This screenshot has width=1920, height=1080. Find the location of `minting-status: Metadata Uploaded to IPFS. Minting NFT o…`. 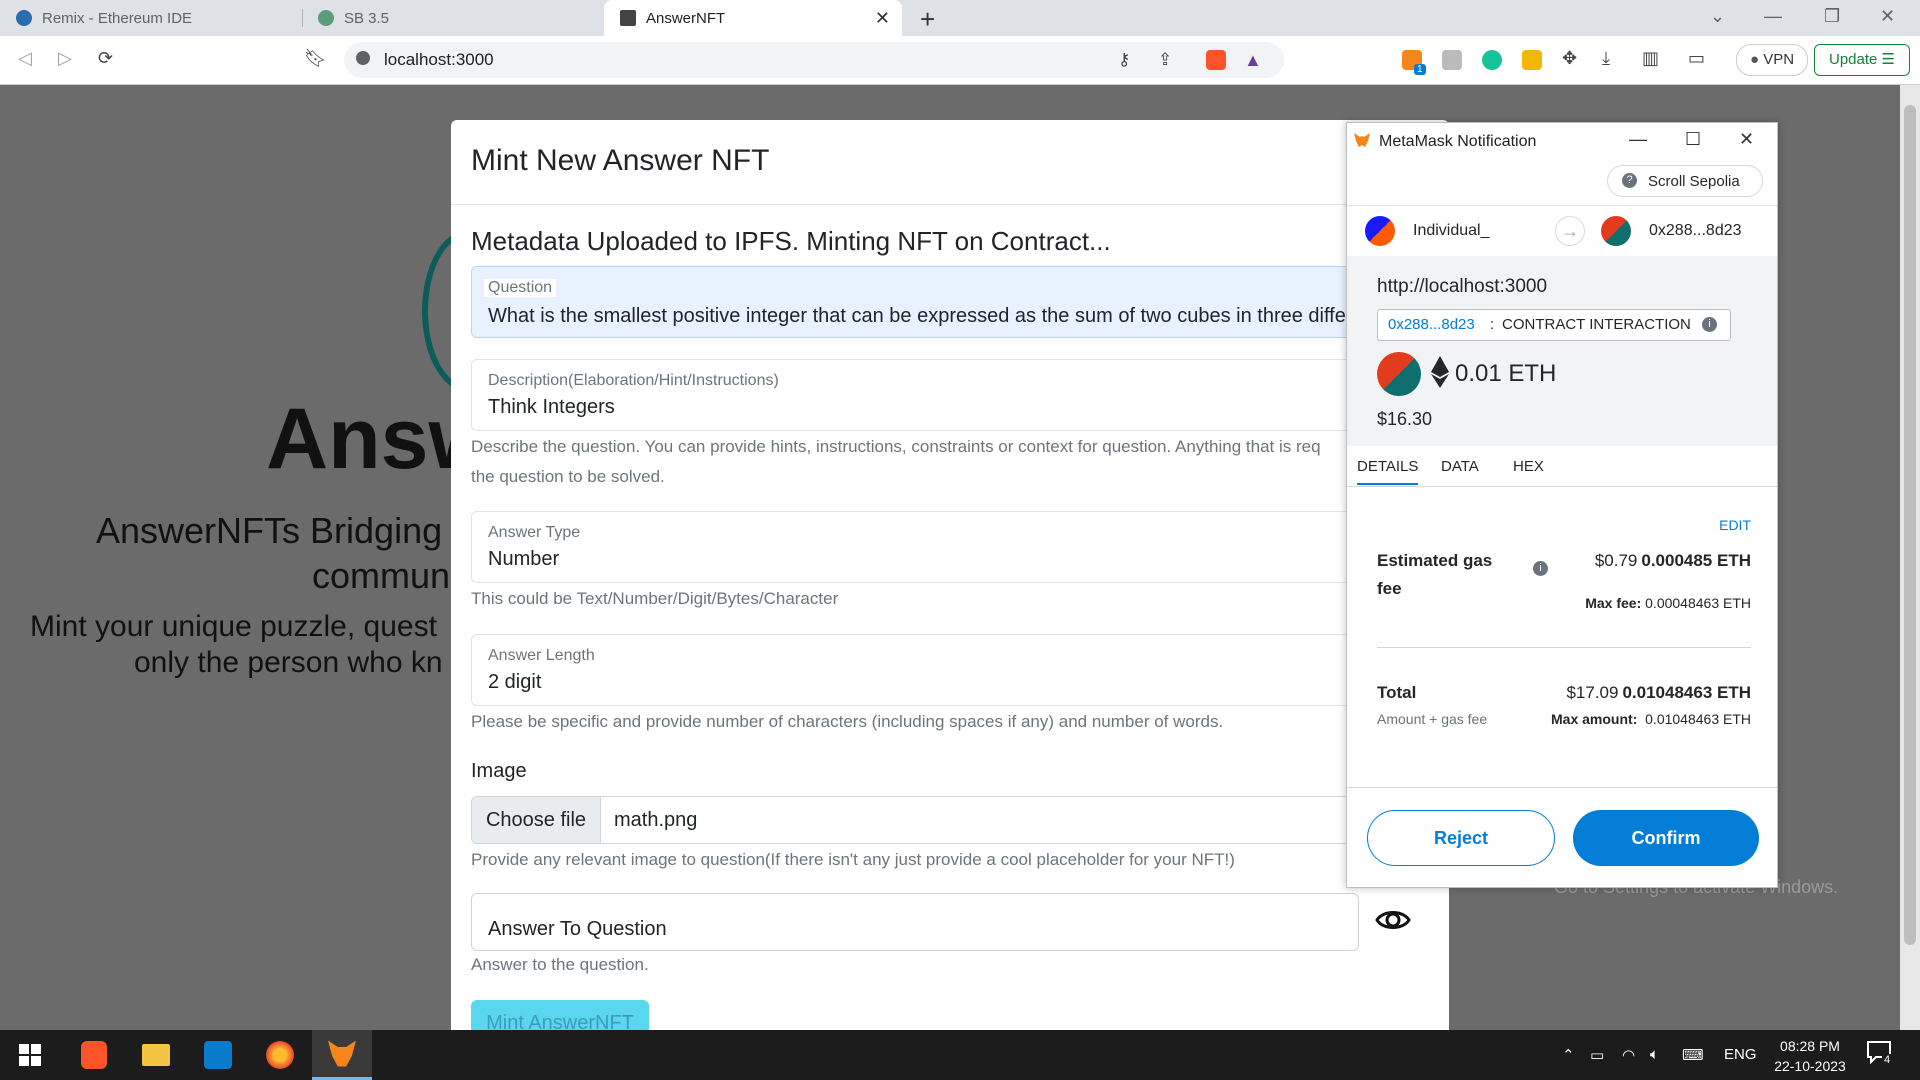

minting-status: Metadata Uploaded to IPFS. Minting NFT o… is located at coordinates (791, 241).